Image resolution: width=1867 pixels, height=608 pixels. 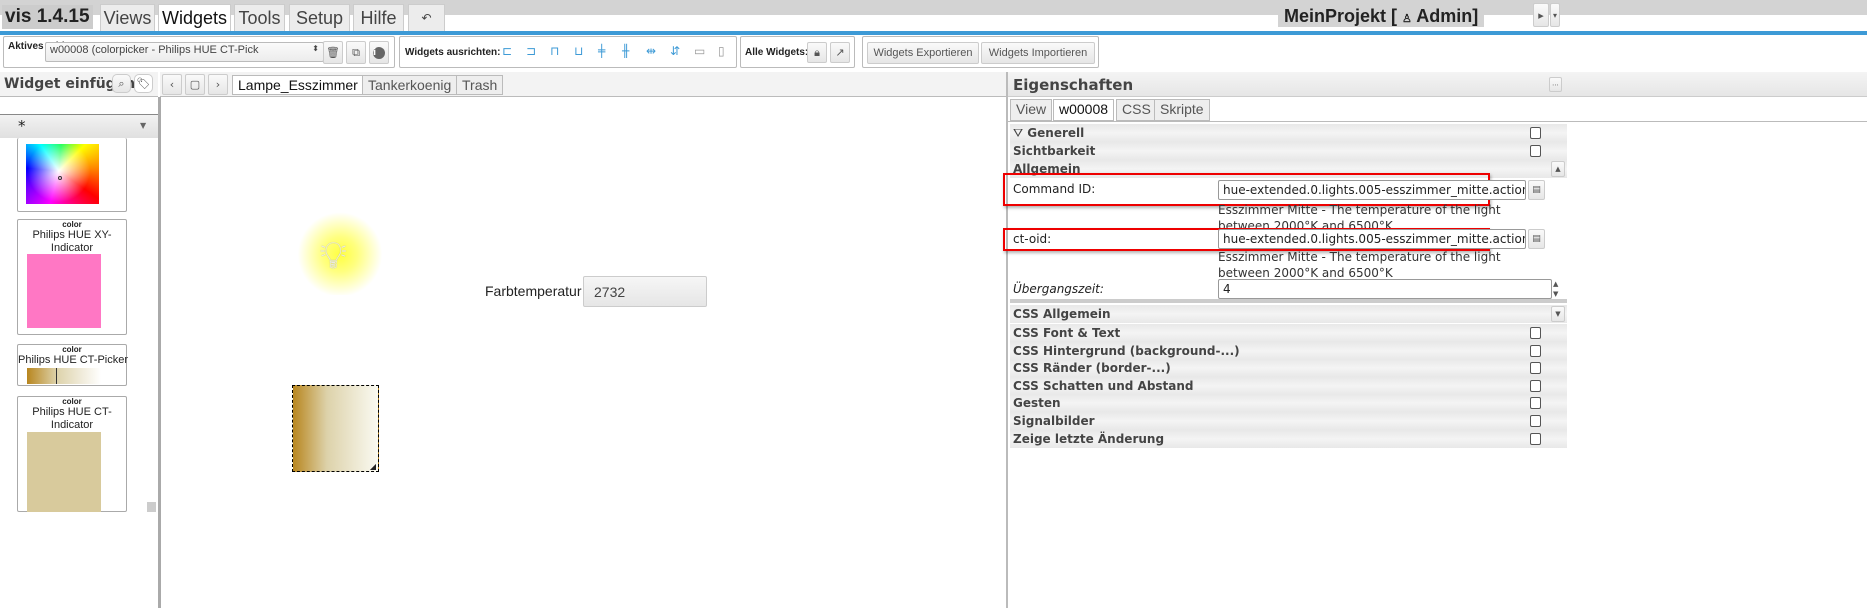 I want to click on search-button: ⌕, so click(x=121, y=83).